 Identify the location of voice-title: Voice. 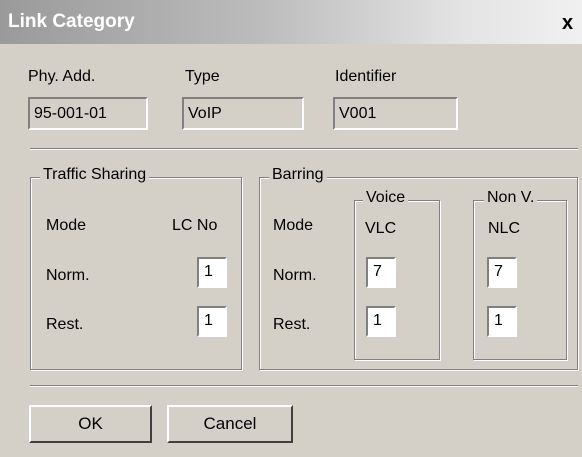
(386, 198).